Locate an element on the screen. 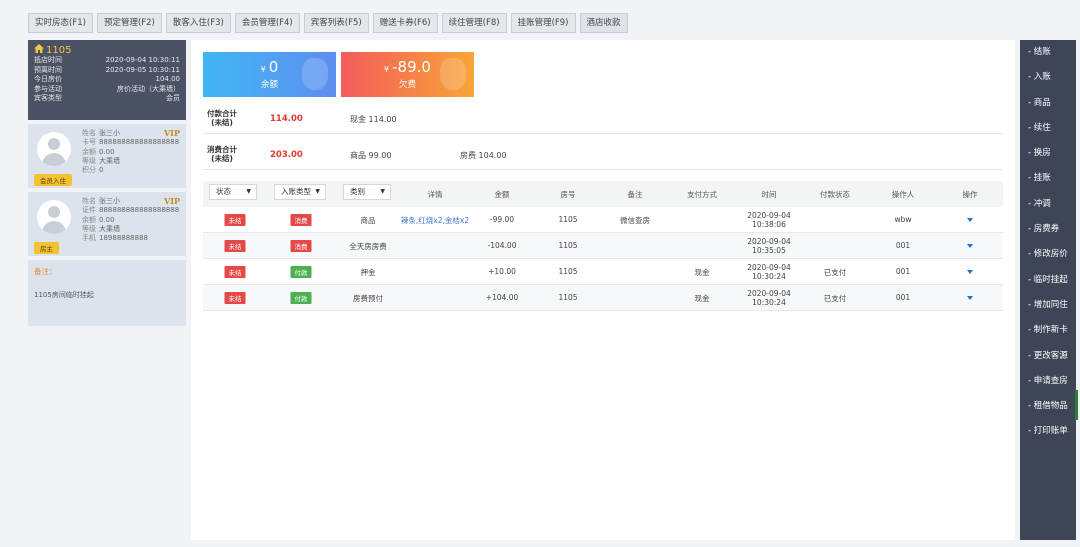 The height and width of the screenshot is (547, 1080). amount-cell: +104.00 is located at coordinates (502, 297).